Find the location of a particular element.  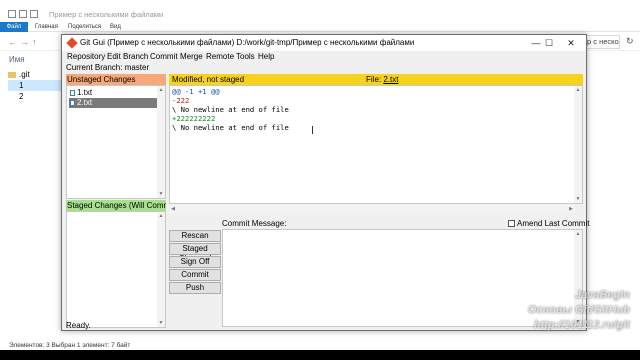

commit-message-label: Commit Message: is located at coordinates (254, 223).